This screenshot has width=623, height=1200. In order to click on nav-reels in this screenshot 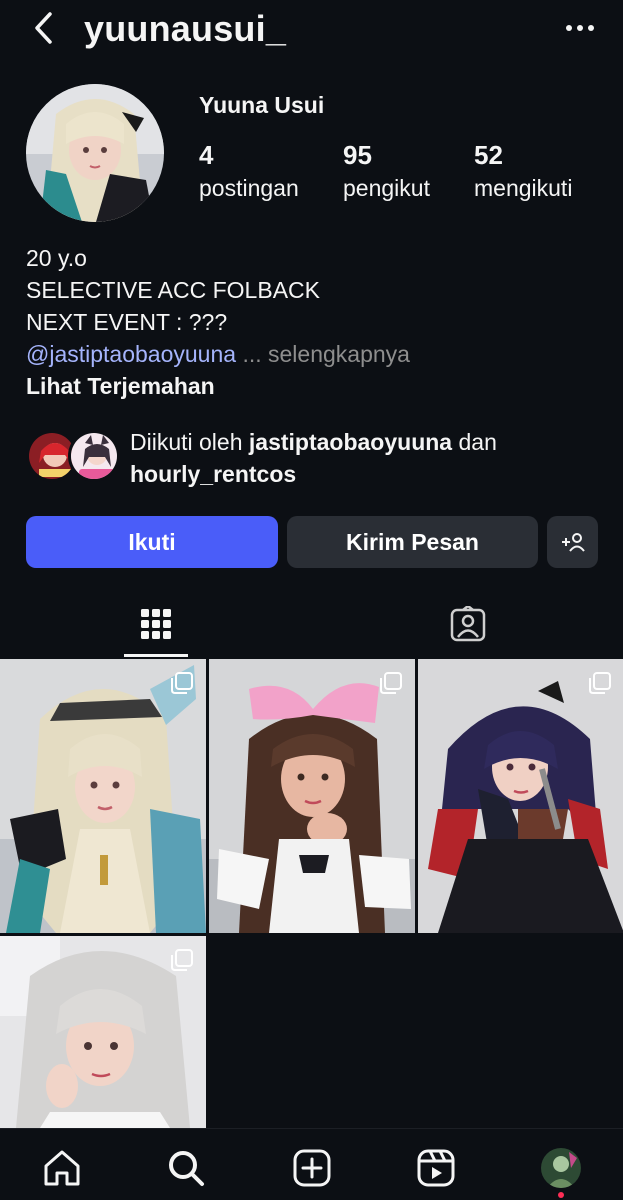, I will do `click(436, 1168)`.